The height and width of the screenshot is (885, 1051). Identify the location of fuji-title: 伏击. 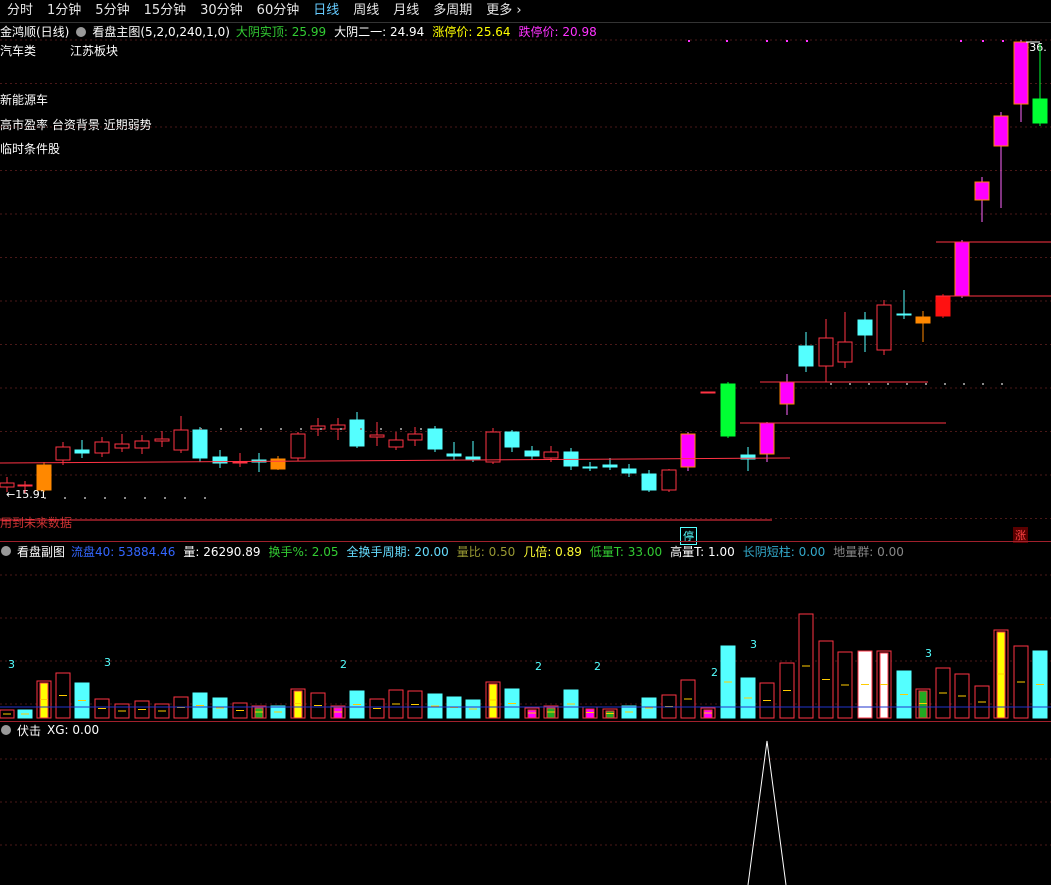
(29, 730).